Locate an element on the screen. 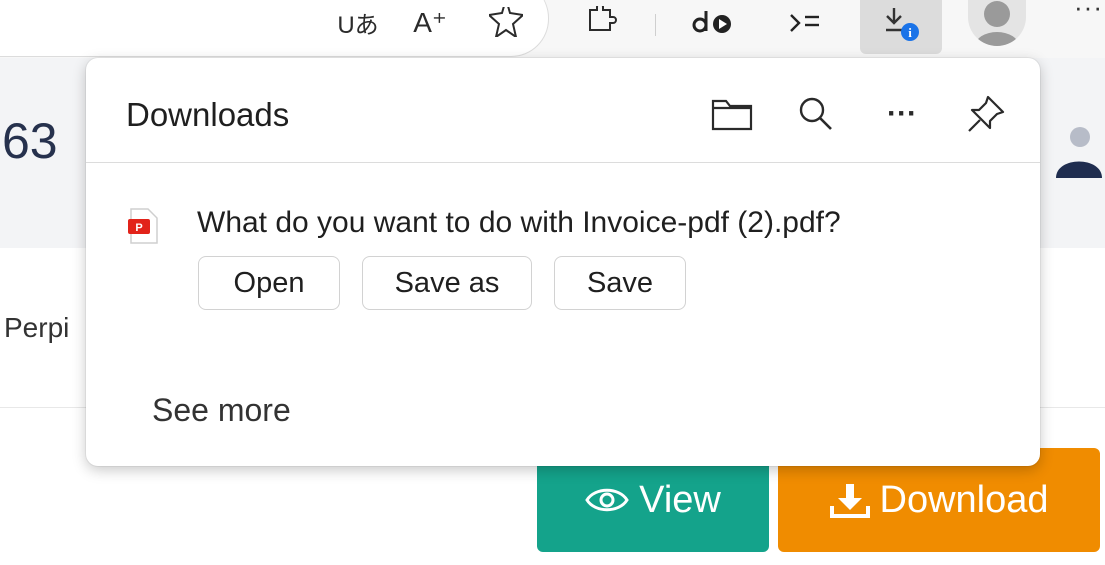 Image resolution: width=1105 pixels, height=565 pixels. svg-text: P is located at coordinates (138, 228).